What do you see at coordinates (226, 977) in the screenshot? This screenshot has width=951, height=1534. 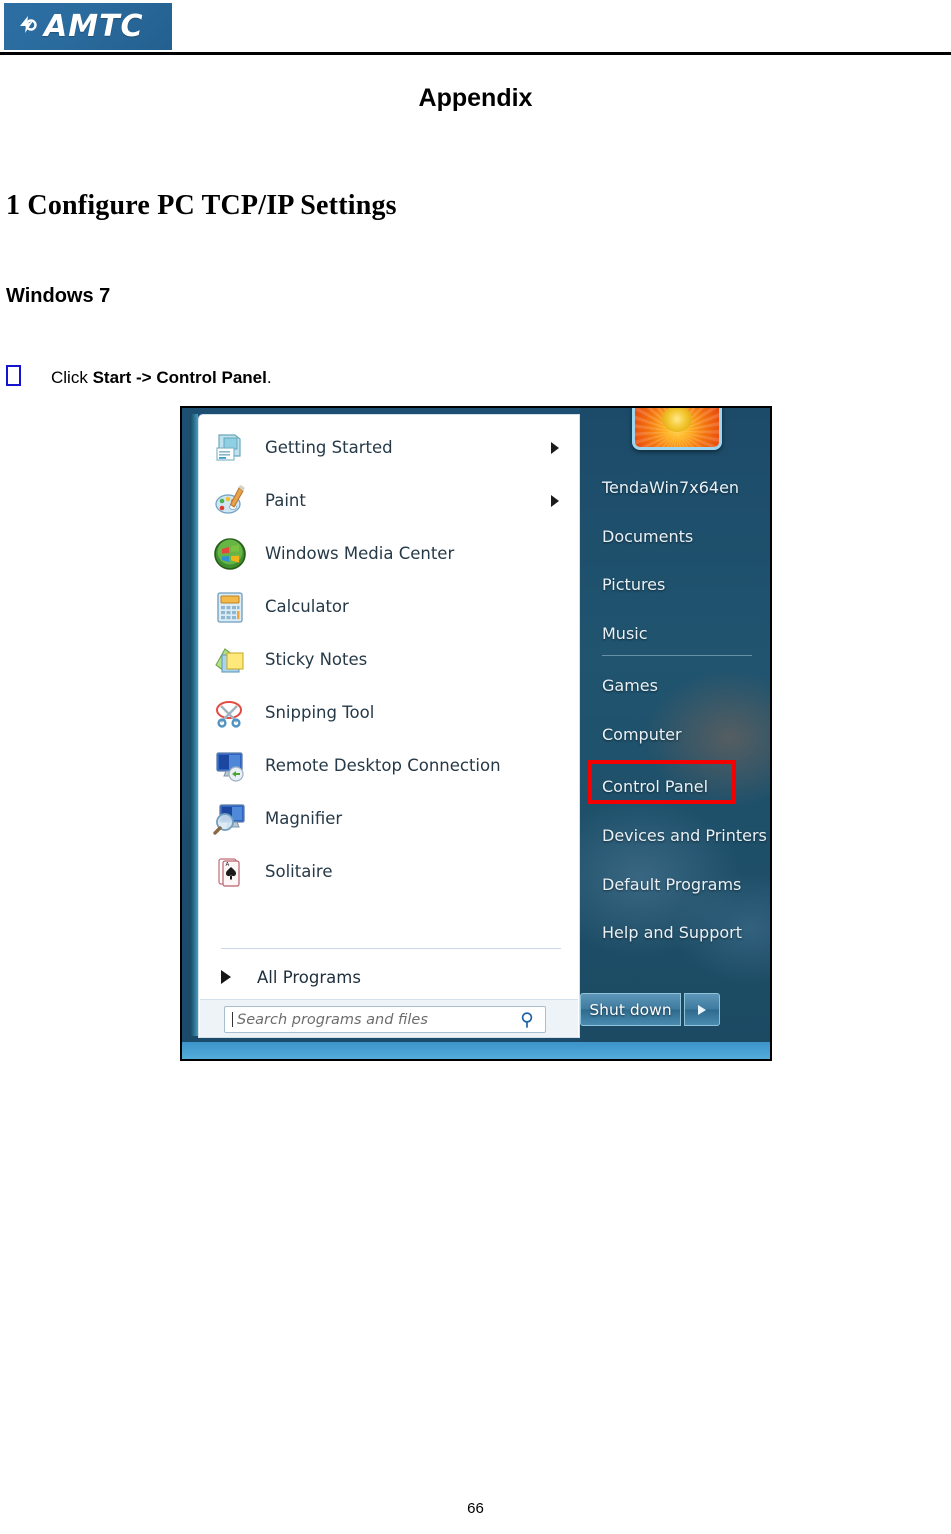 I see `triangle-right-icon` at bounding box center [226, 977].